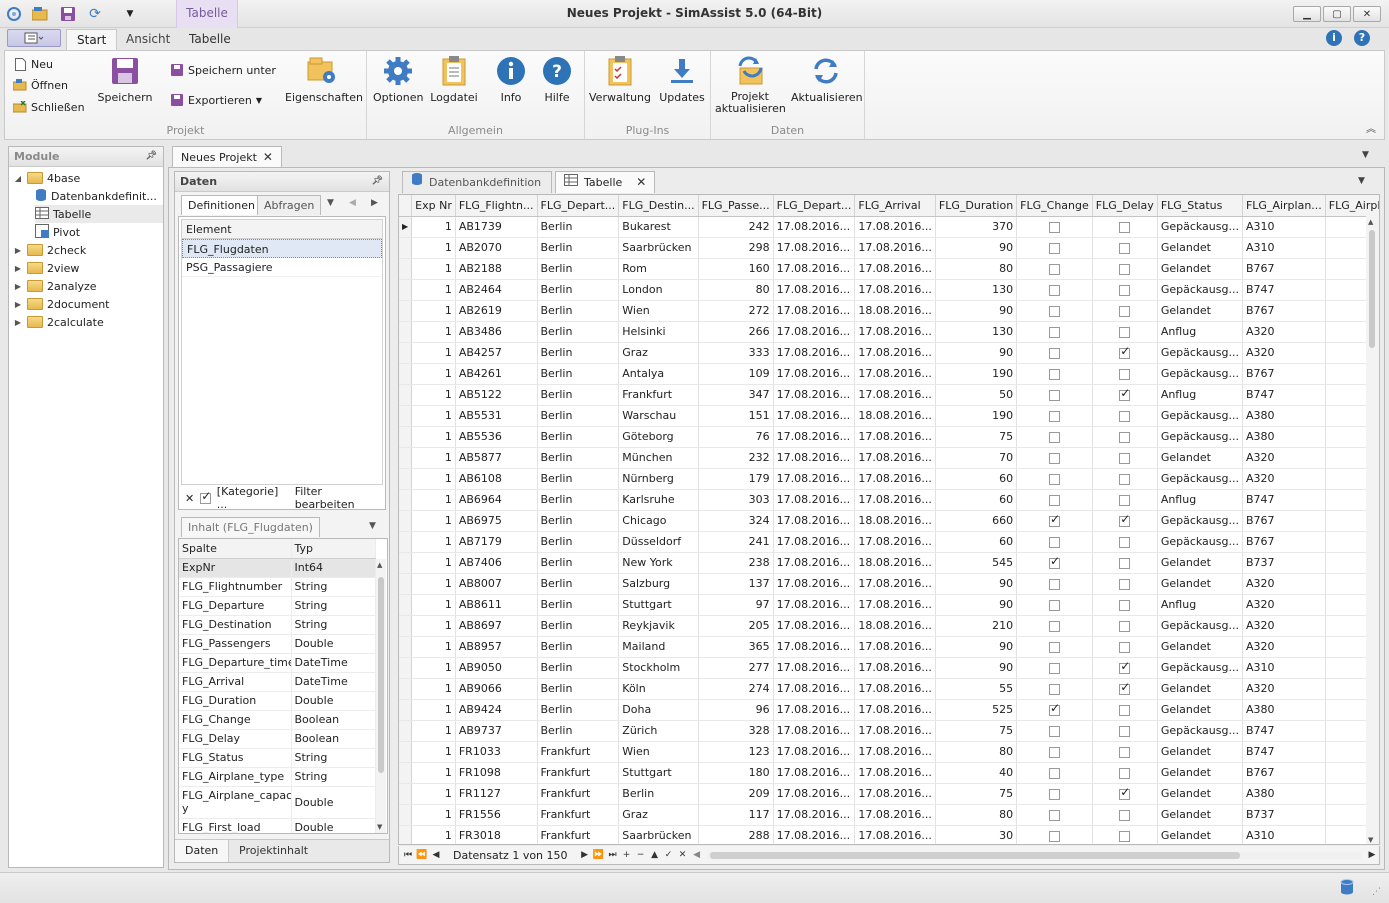 Image resolution: width=1389 pixels, height=903 pixels. I want to click on grid-cell: A380, so click(1284, 416).